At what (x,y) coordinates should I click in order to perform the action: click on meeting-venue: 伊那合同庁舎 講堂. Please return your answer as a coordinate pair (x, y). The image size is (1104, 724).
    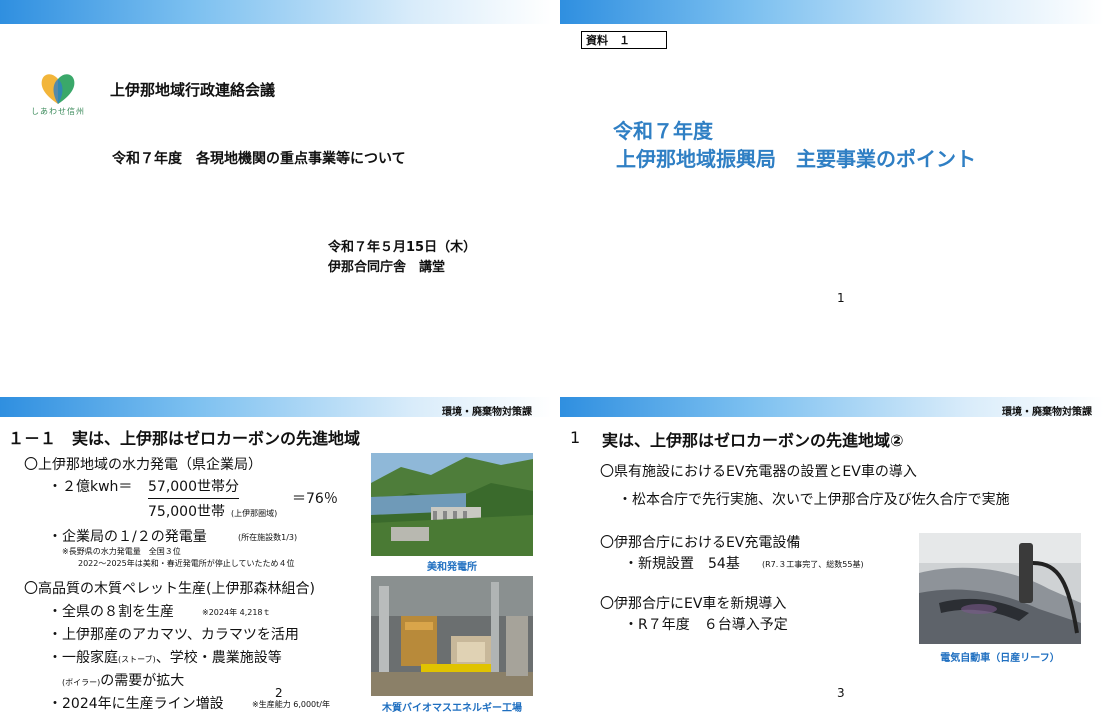
    Looking at the image, I should click on (387, 267).